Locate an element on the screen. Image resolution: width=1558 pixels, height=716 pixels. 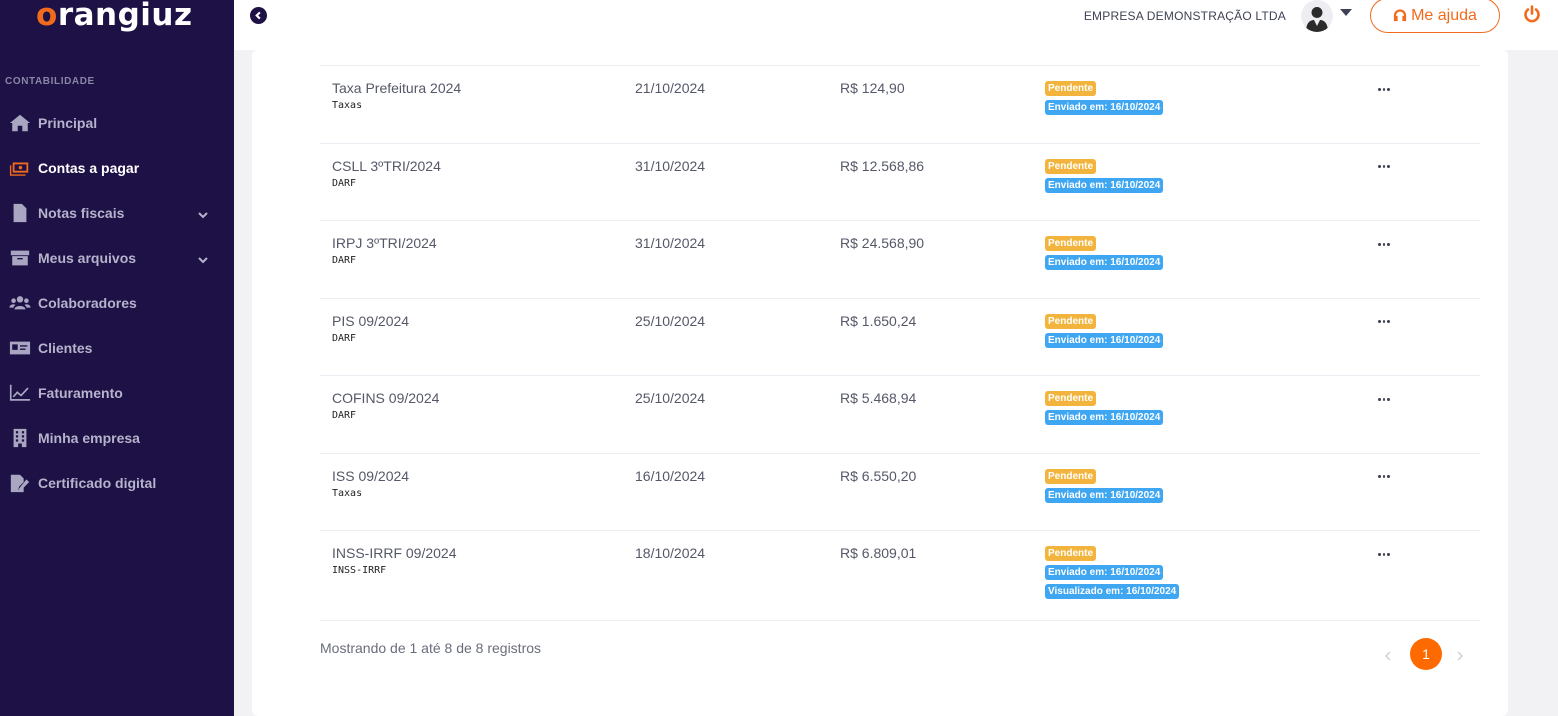
chart-line-icon is located at coordinates (20, 393).